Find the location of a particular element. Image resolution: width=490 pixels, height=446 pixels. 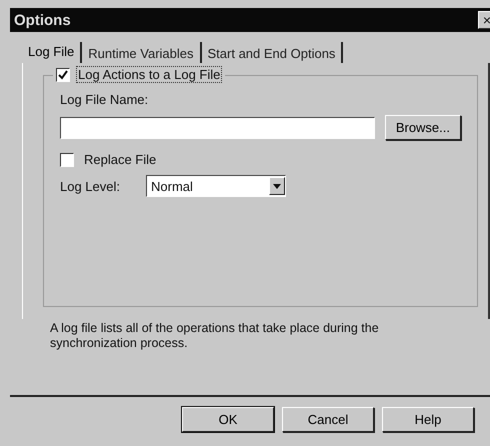

dialog-button: Help is located at coordinates (428, 419).